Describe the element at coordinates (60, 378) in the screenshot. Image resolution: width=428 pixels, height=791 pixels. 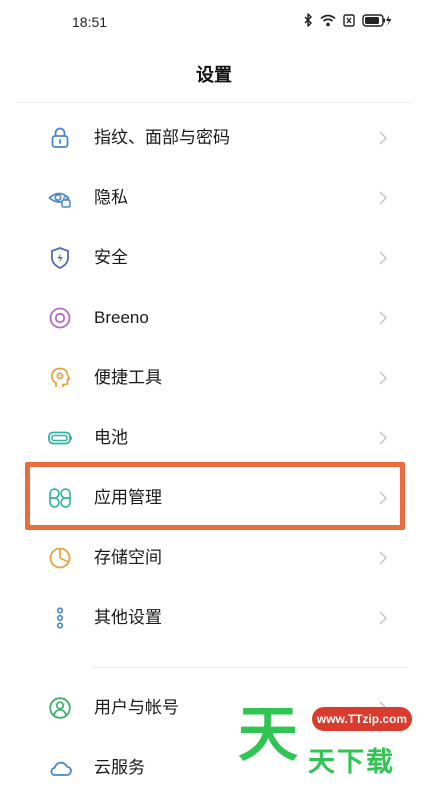
I see `convenience-tools-icon` at that location.